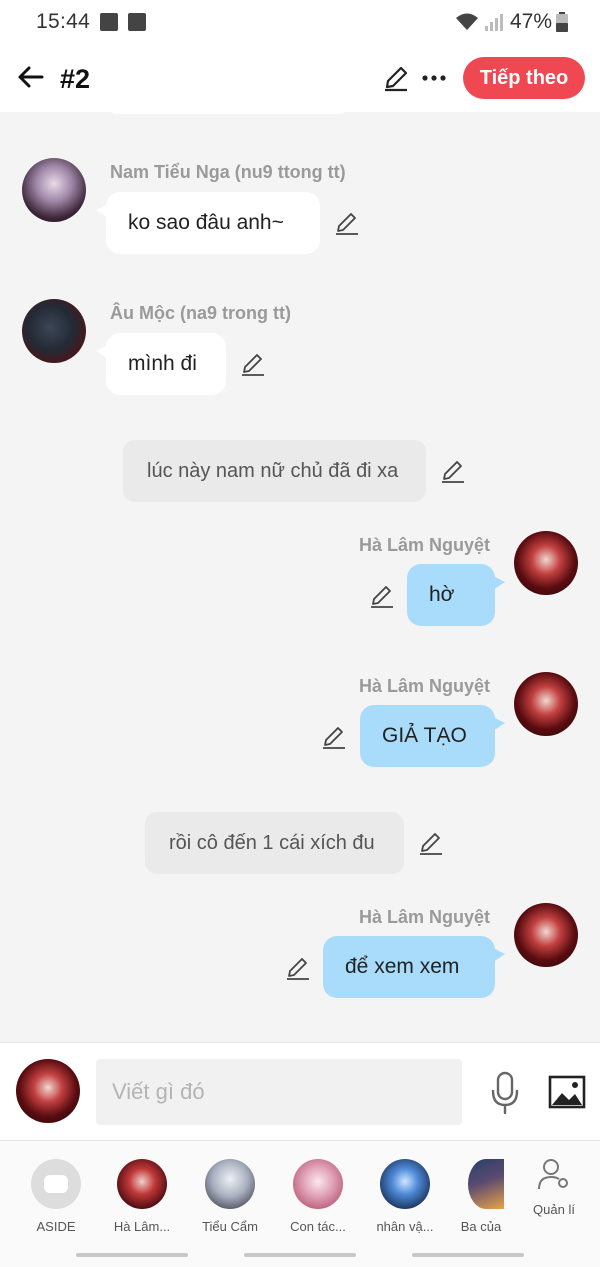  What do you see at coordinates (137, 22) in the screenshot?
I see `checkbox-notification-icon` at bounding box center [137, 22].